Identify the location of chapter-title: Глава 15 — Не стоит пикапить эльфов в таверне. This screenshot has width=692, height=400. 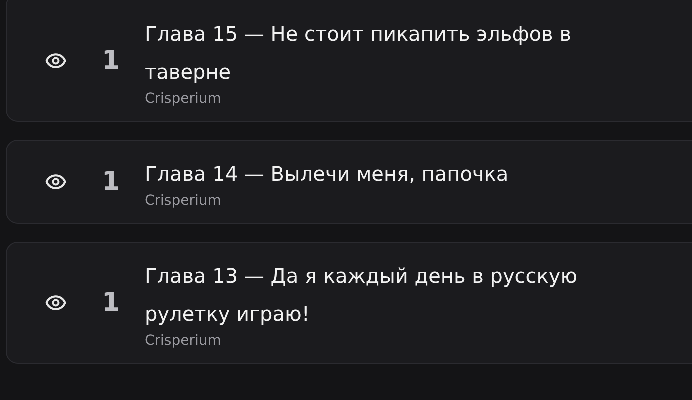
(358, 53).